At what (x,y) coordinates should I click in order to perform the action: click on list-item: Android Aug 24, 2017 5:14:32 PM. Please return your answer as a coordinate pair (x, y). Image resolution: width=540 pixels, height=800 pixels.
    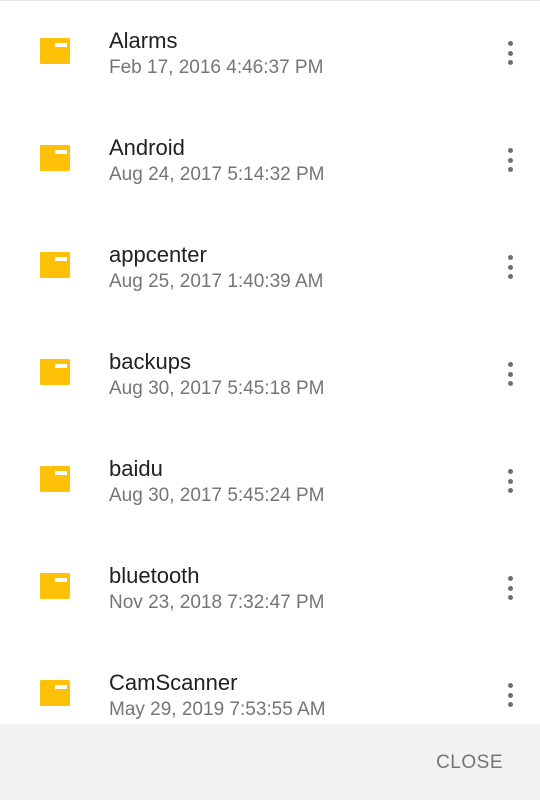
    Looking at the image, I should click on (270, 161).